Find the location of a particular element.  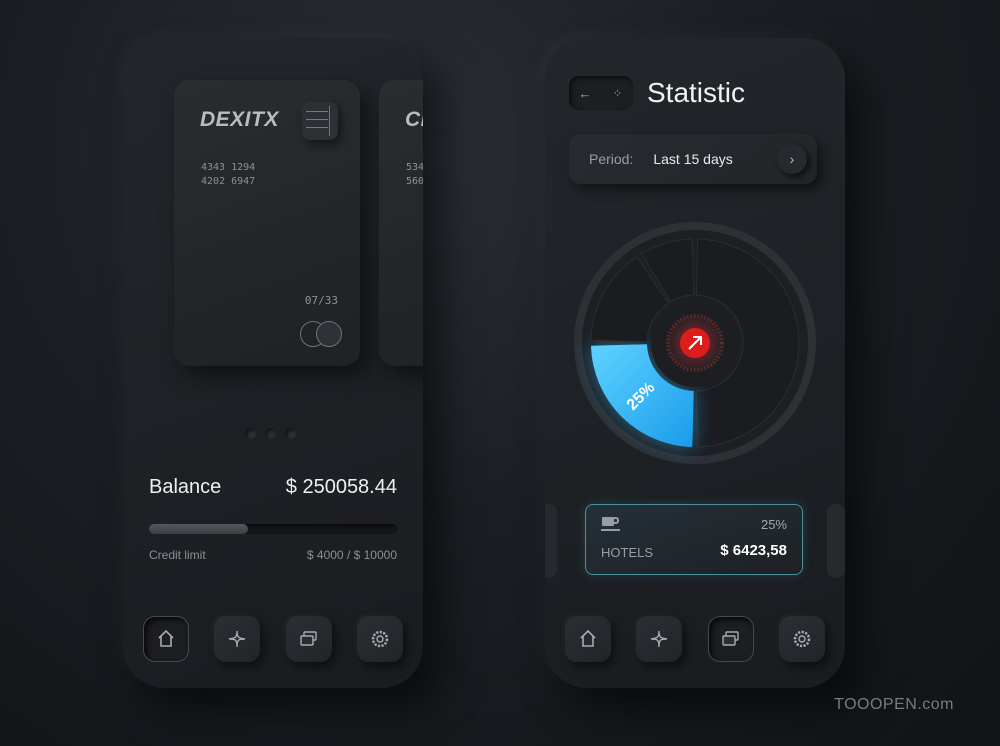

card-brand: DEXITX is located at coordinates (239, 119).